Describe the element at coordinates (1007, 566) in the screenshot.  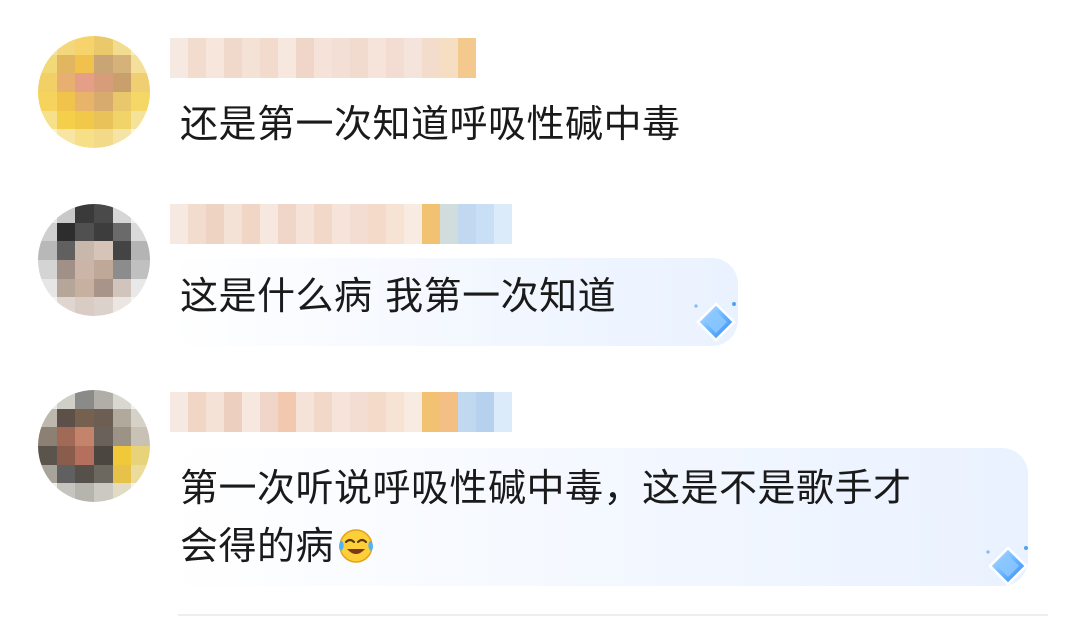
I see `diamond-badge-icon` at that location.